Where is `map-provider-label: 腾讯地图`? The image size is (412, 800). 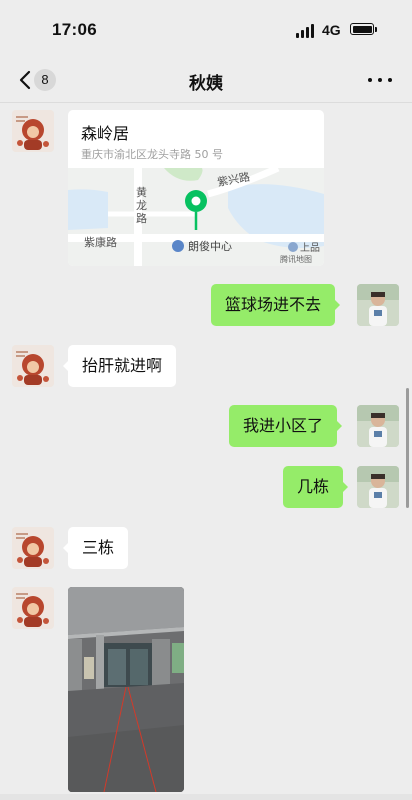 map-provider-label: 腾讯地图 is located at coordinates (296, 259).